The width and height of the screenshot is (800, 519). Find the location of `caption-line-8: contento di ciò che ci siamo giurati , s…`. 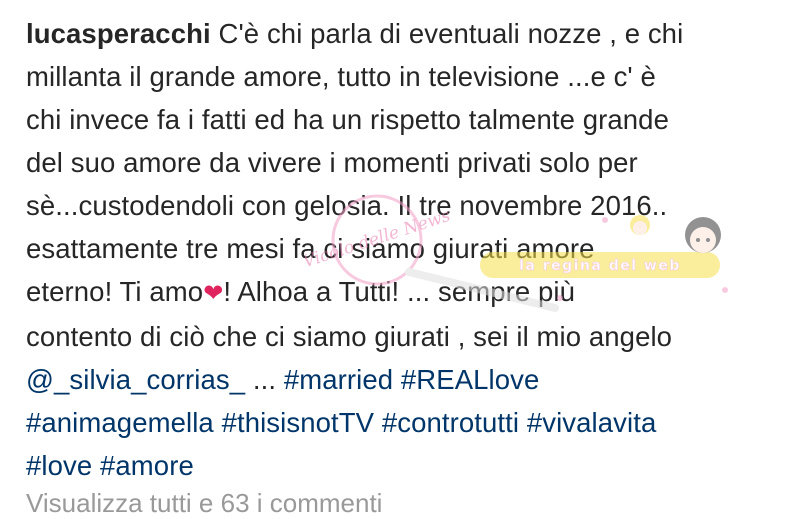

caption-line-8: contento di ciò che ci siamo giurati , s… is located at coordinates (349, 336).